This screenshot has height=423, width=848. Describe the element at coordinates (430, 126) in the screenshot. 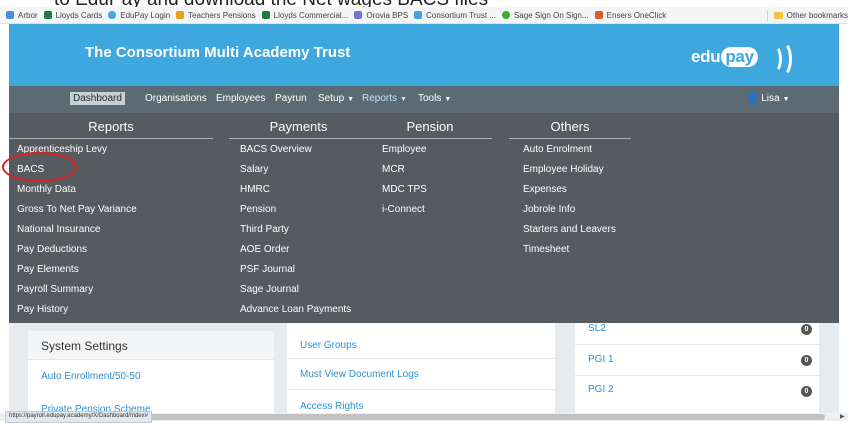

I see `pension-column-heading: Pension` at that location.